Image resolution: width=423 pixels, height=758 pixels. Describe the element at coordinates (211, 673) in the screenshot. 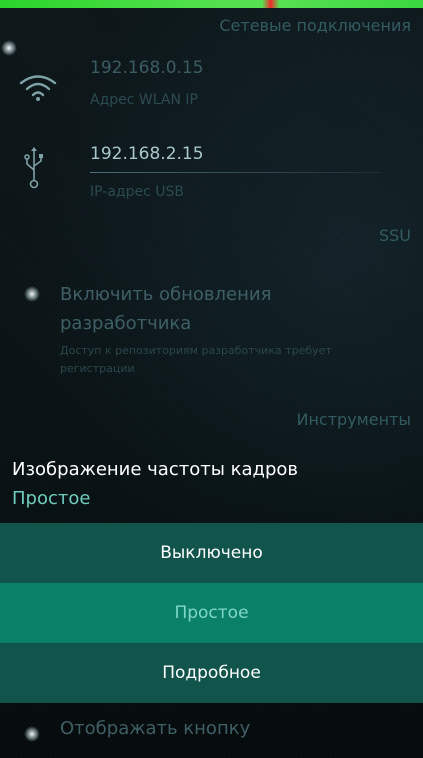

I see `menu-option-detailed: Подробное` at that location.